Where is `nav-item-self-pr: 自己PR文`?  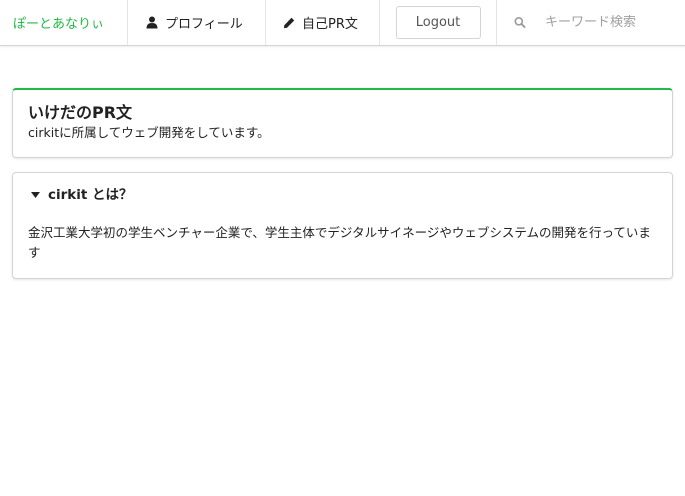 nav-item-self-pr: 自己PR文 is located at coordinates (323, 22).